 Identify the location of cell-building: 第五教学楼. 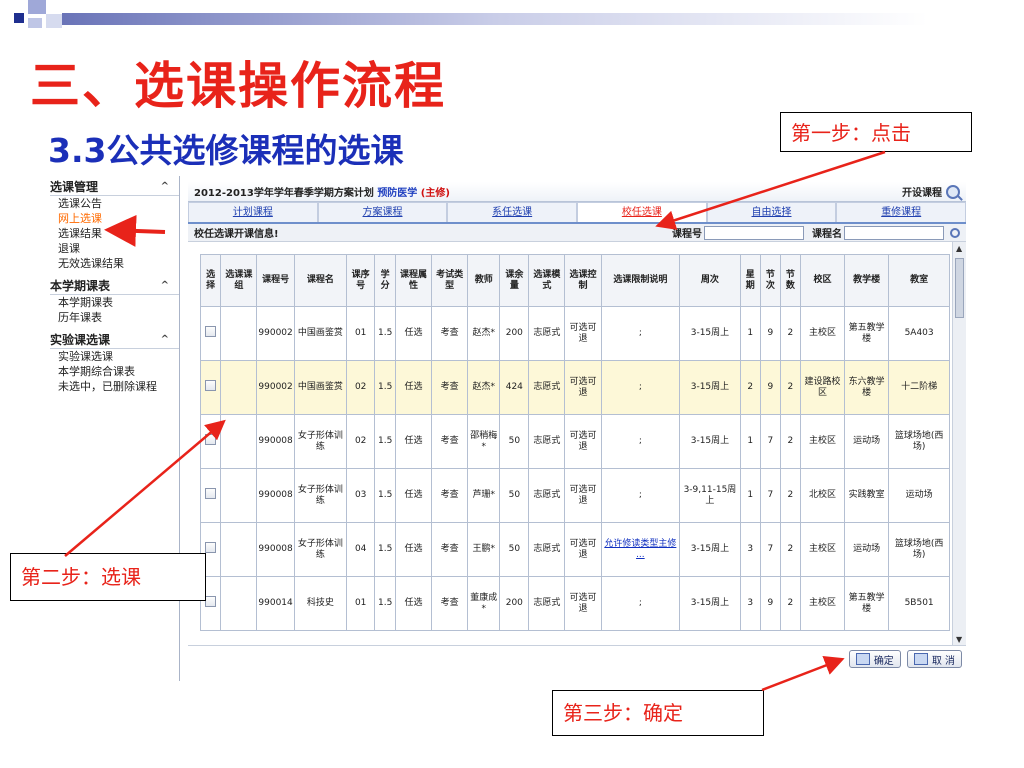
(867, 603).